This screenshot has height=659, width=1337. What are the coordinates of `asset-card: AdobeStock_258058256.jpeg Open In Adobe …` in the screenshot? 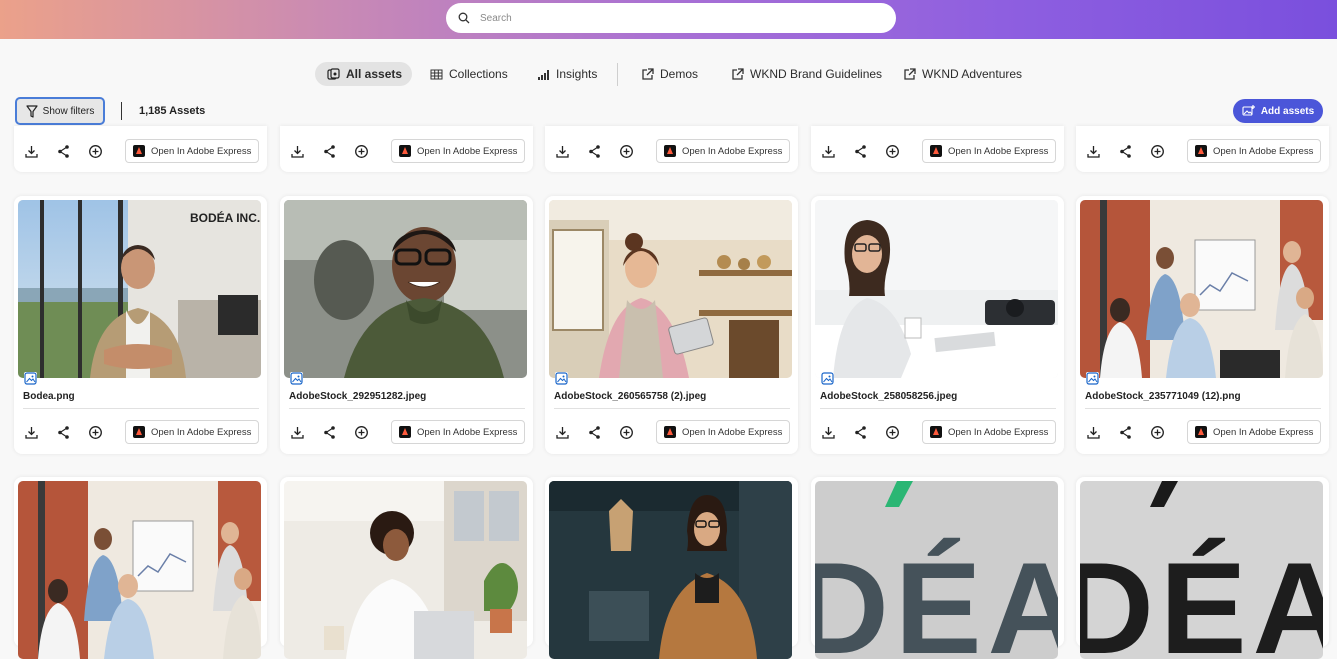 It's located at (937, 325).